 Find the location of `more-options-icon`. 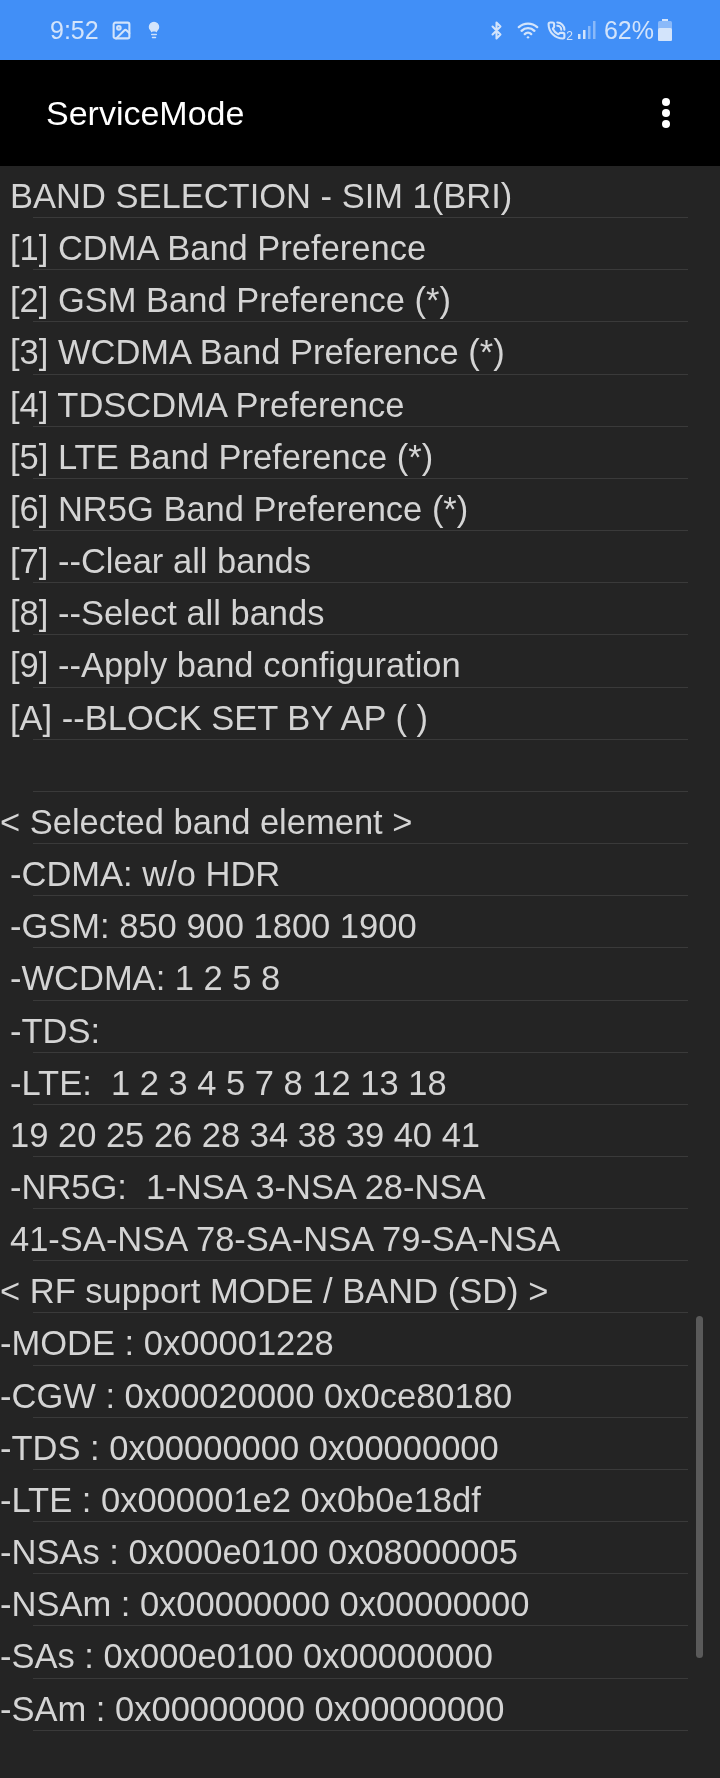

more-options-icon is located at coordinates (666, 113).